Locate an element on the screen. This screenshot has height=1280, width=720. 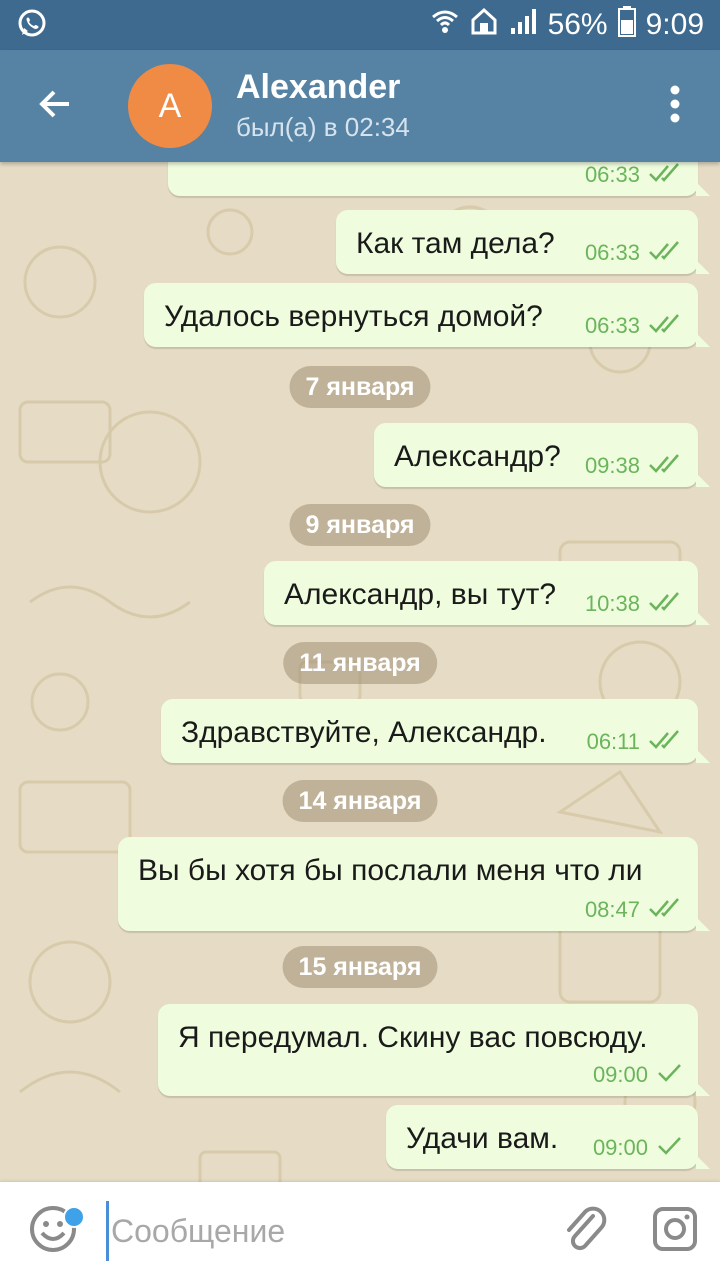
paperclip-icon is located at coordinates (585, 1231).